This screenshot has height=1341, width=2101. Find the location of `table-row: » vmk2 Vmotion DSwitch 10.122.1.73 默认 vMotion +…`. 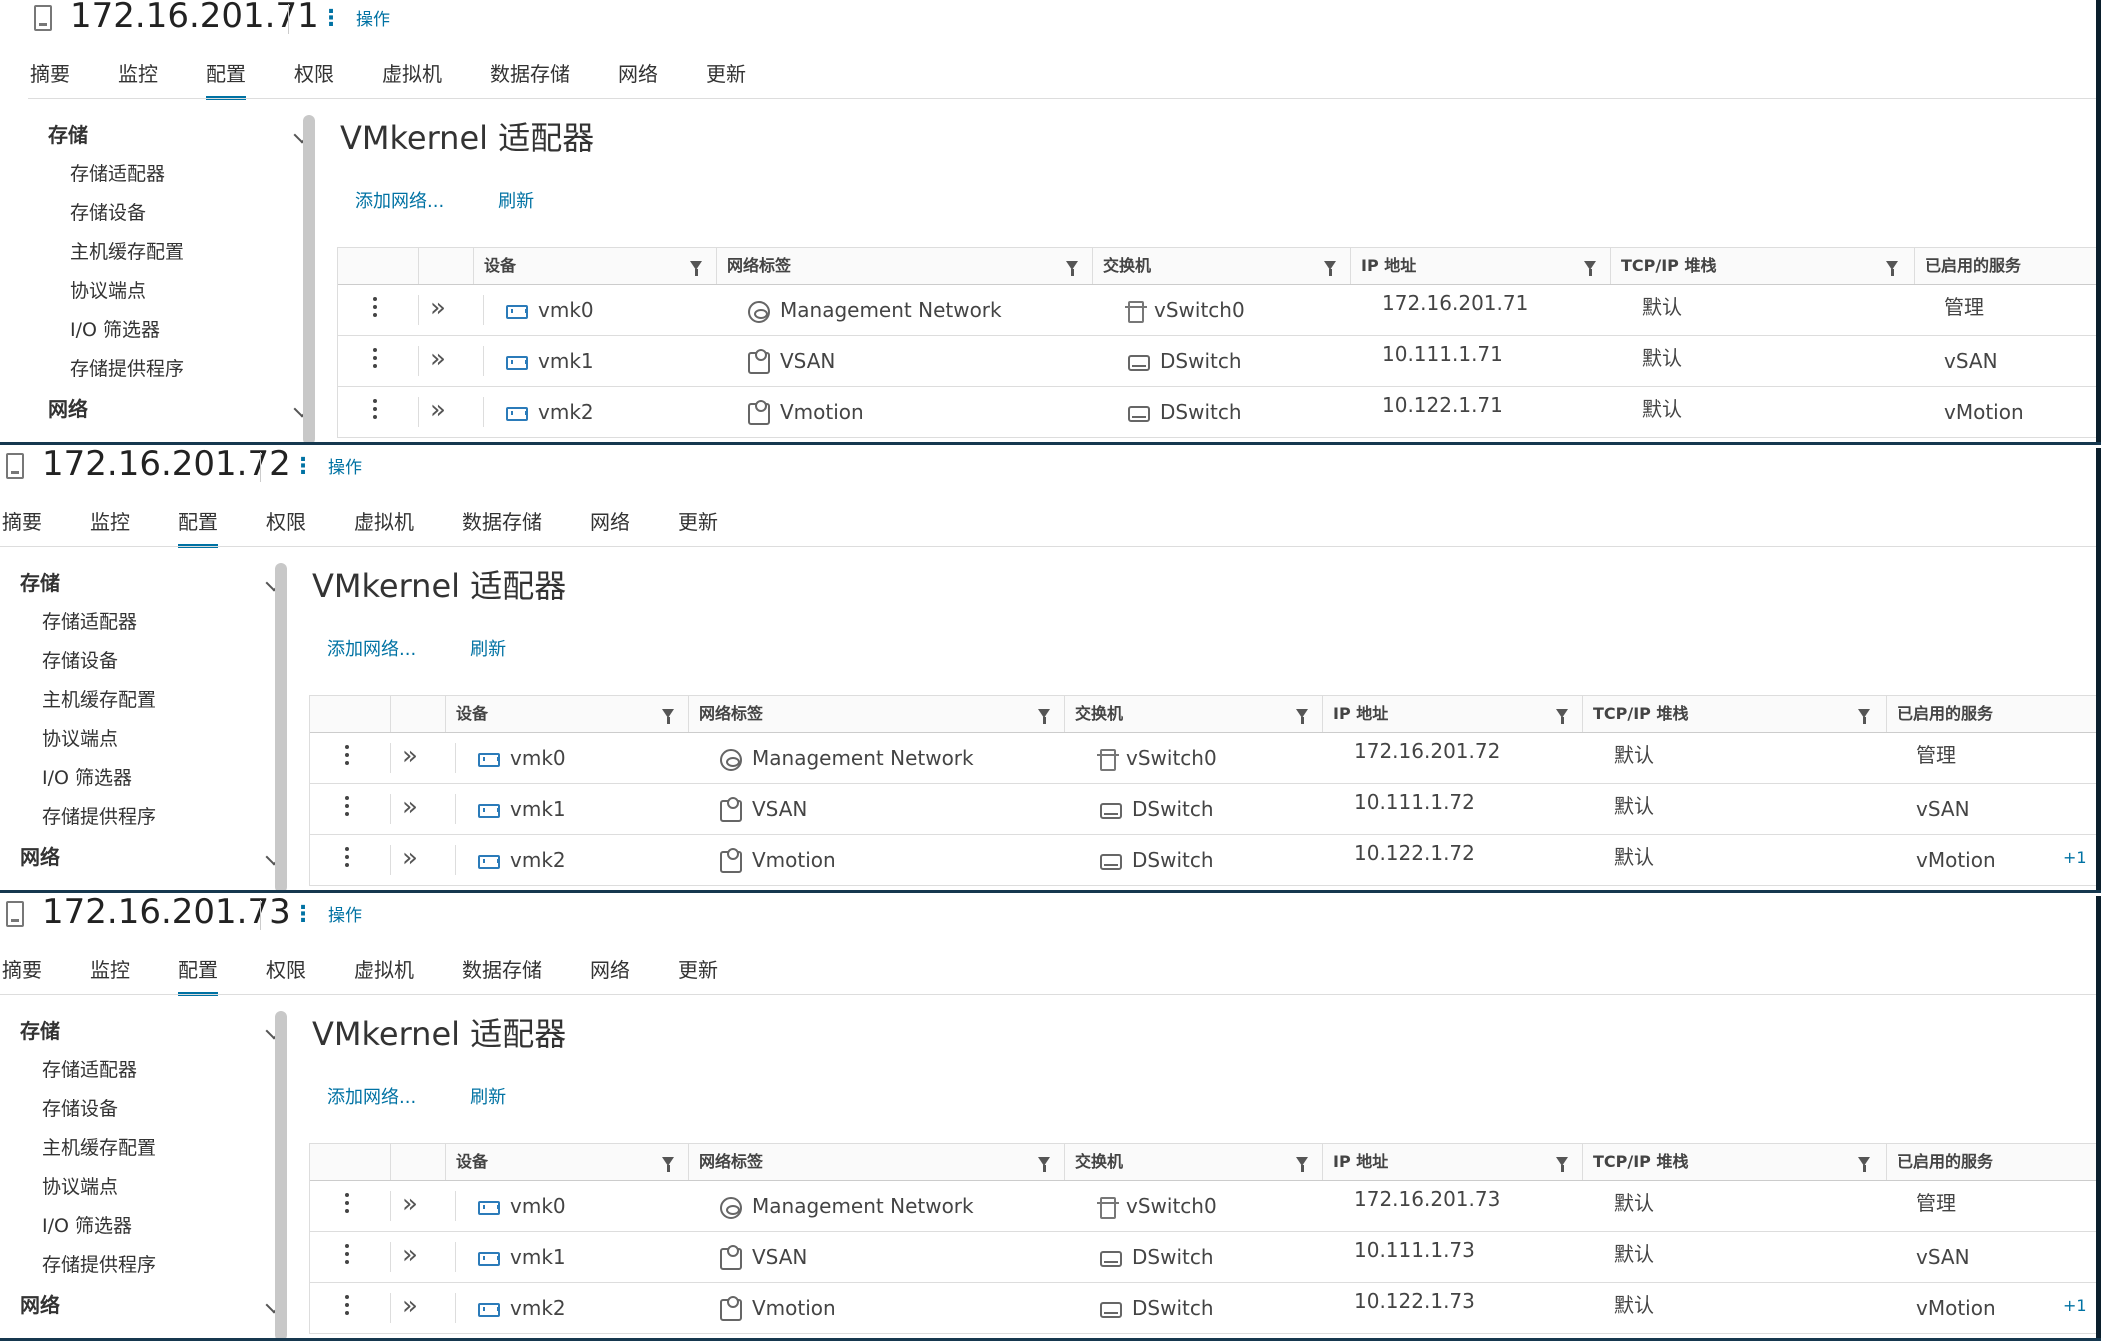

table-row: » vmk2 Vmotion DSwitch 10.122.1.73 默认 vMotion +… is located at coordinates (1205, 1308).